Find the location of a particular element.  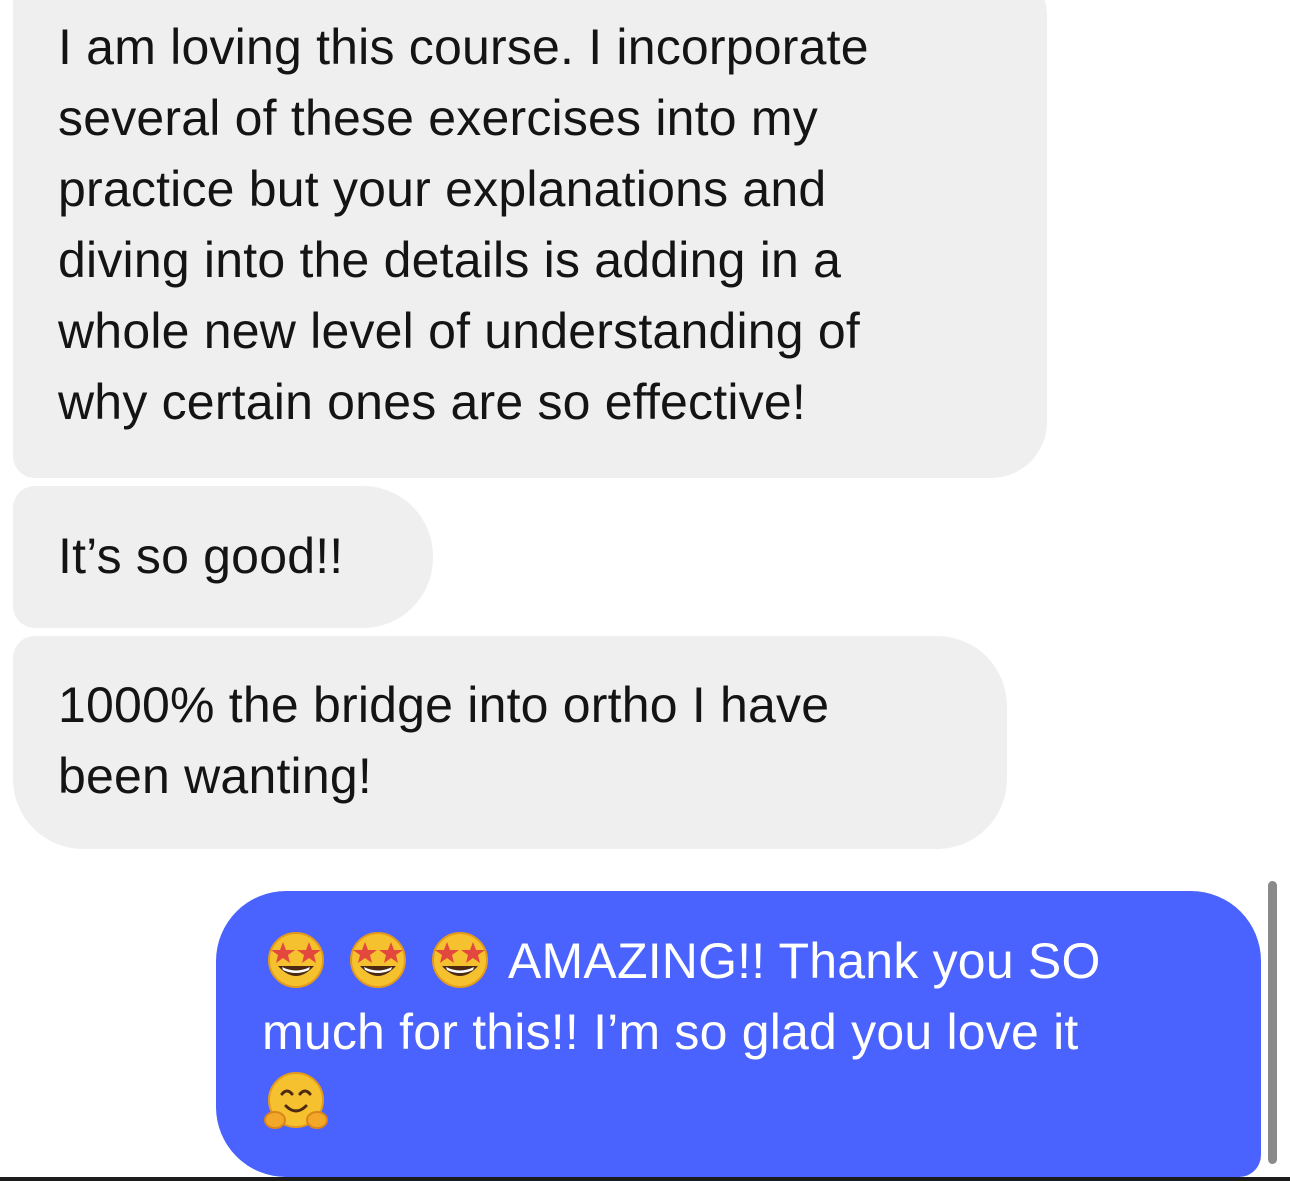

message-text-line is located at coordinates (761, 1104).